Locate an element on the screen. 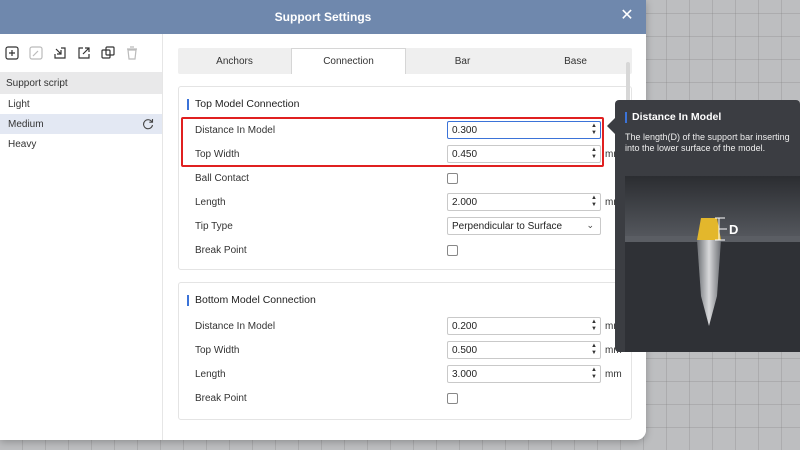 This screenshot has width=800, height=450. field-label: Tip Type is located at coordinates (214, 226).